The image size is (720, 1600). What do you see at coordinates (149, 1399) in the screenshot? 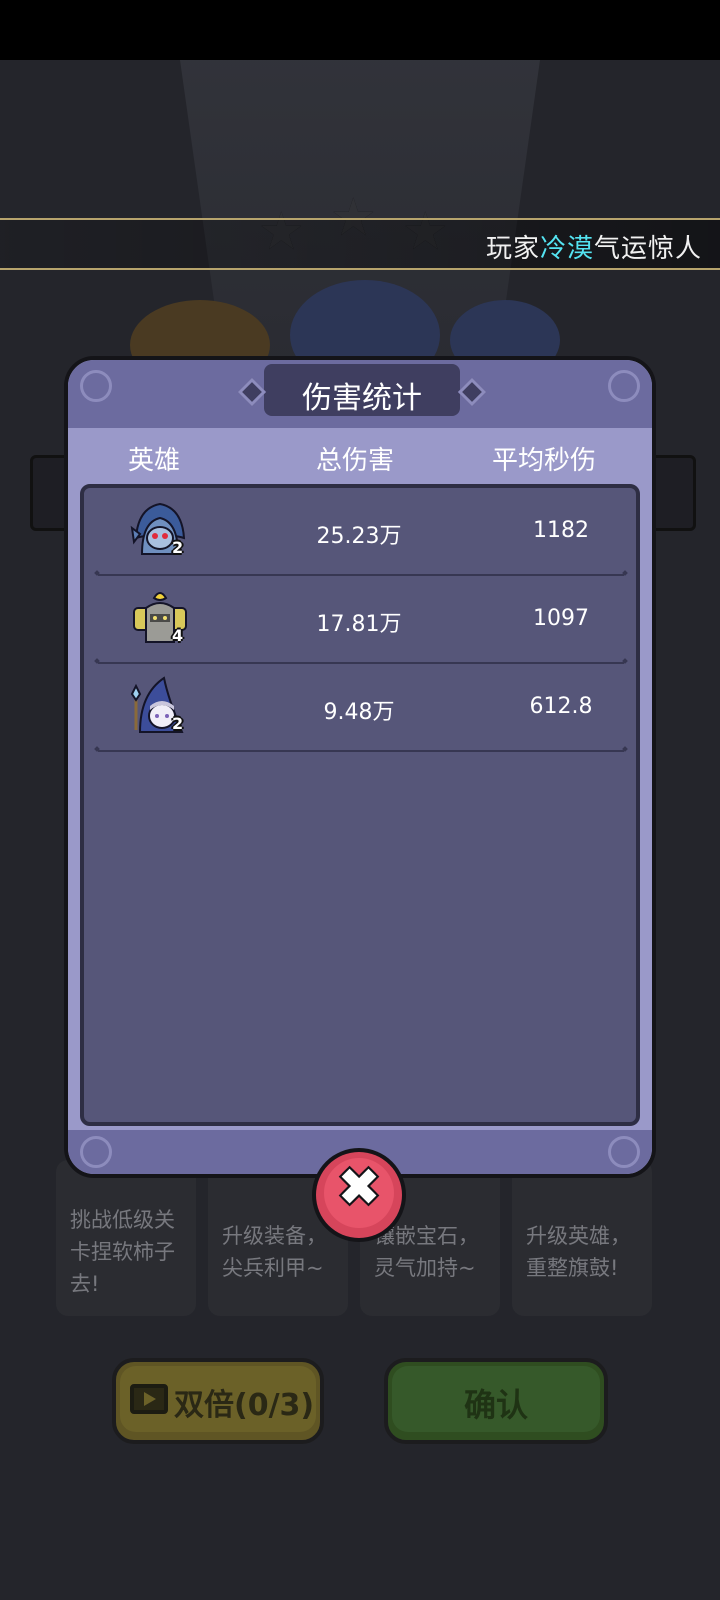
I see `video-ad-icon` at bounding box center [149, 1399].